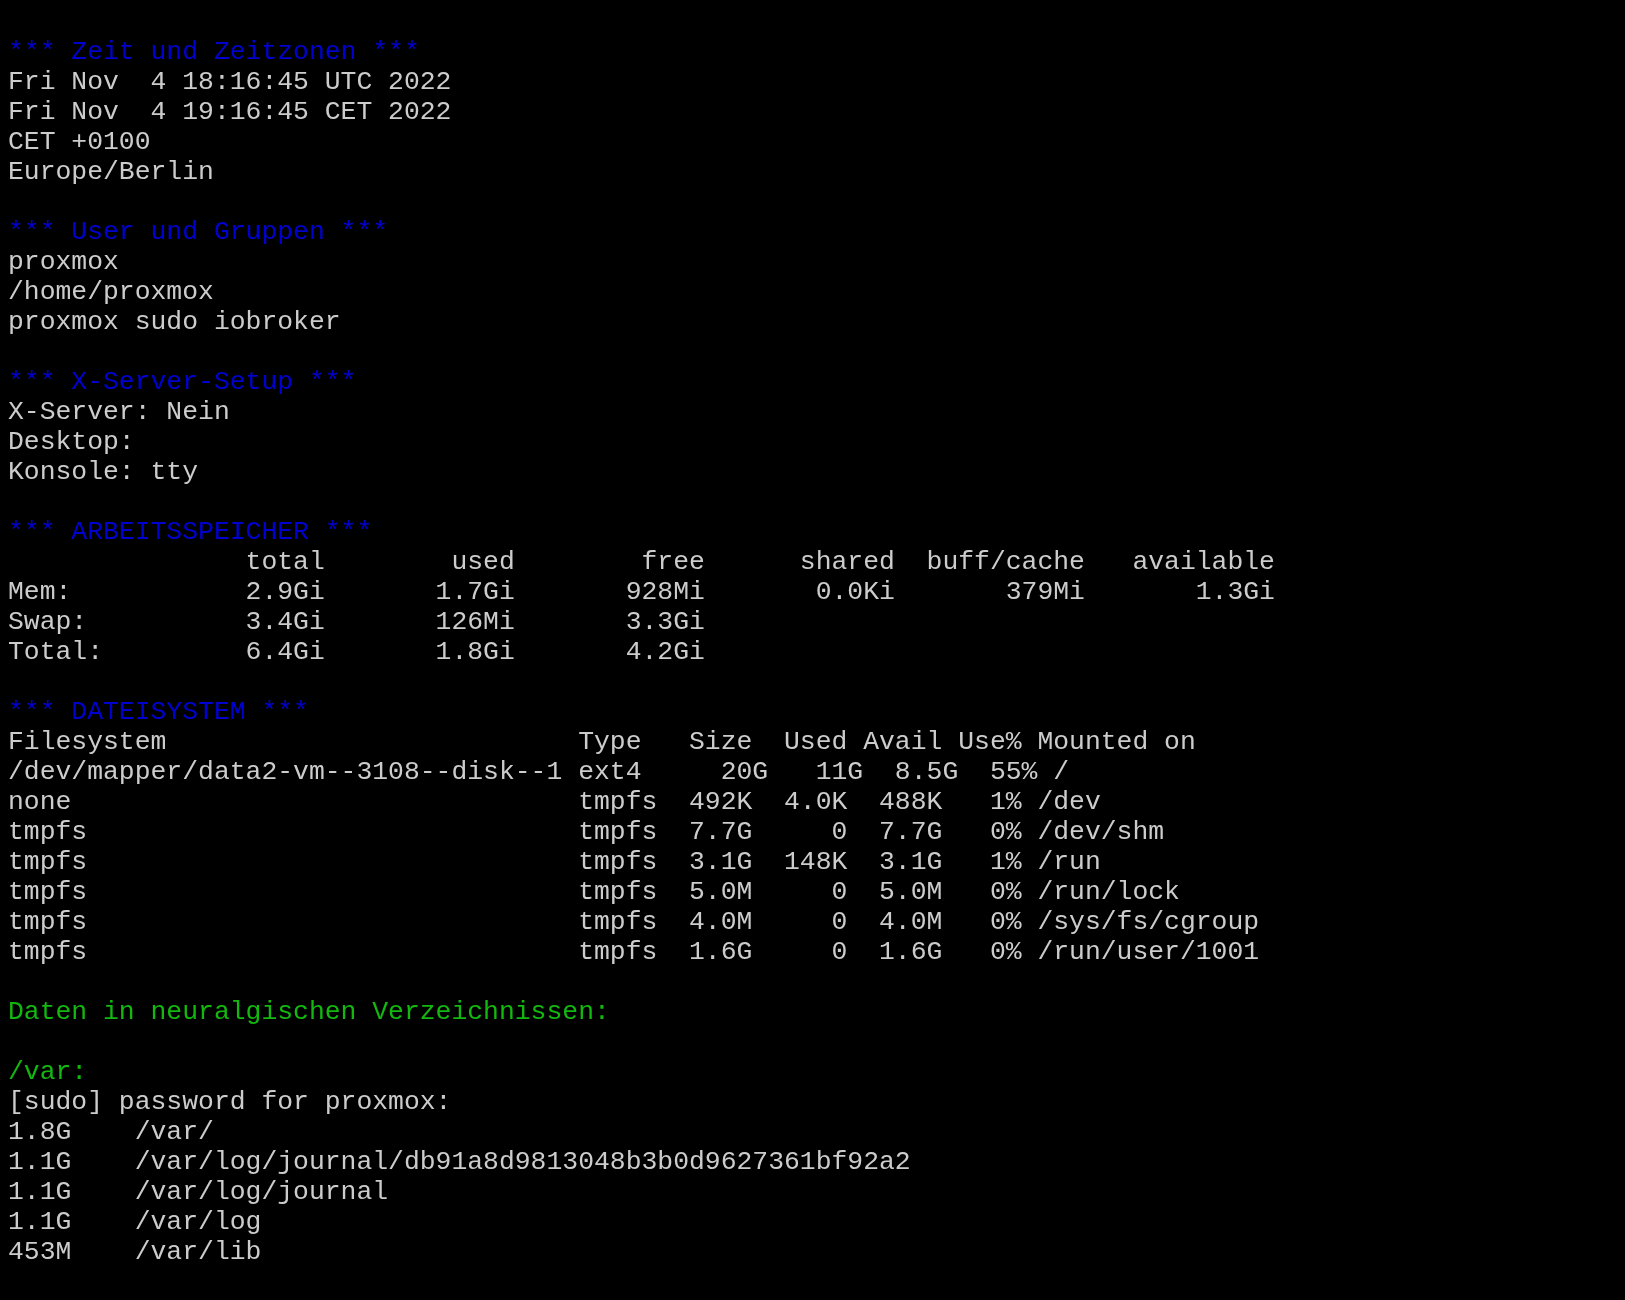 This screenshot has height=1300, width=1625. What do you see at coordinates (554, 802) in the screenshot?
I see `output-line: none tmpfs 492K 4.0K 488K 1% /dev` at bounding box center [554, 802].